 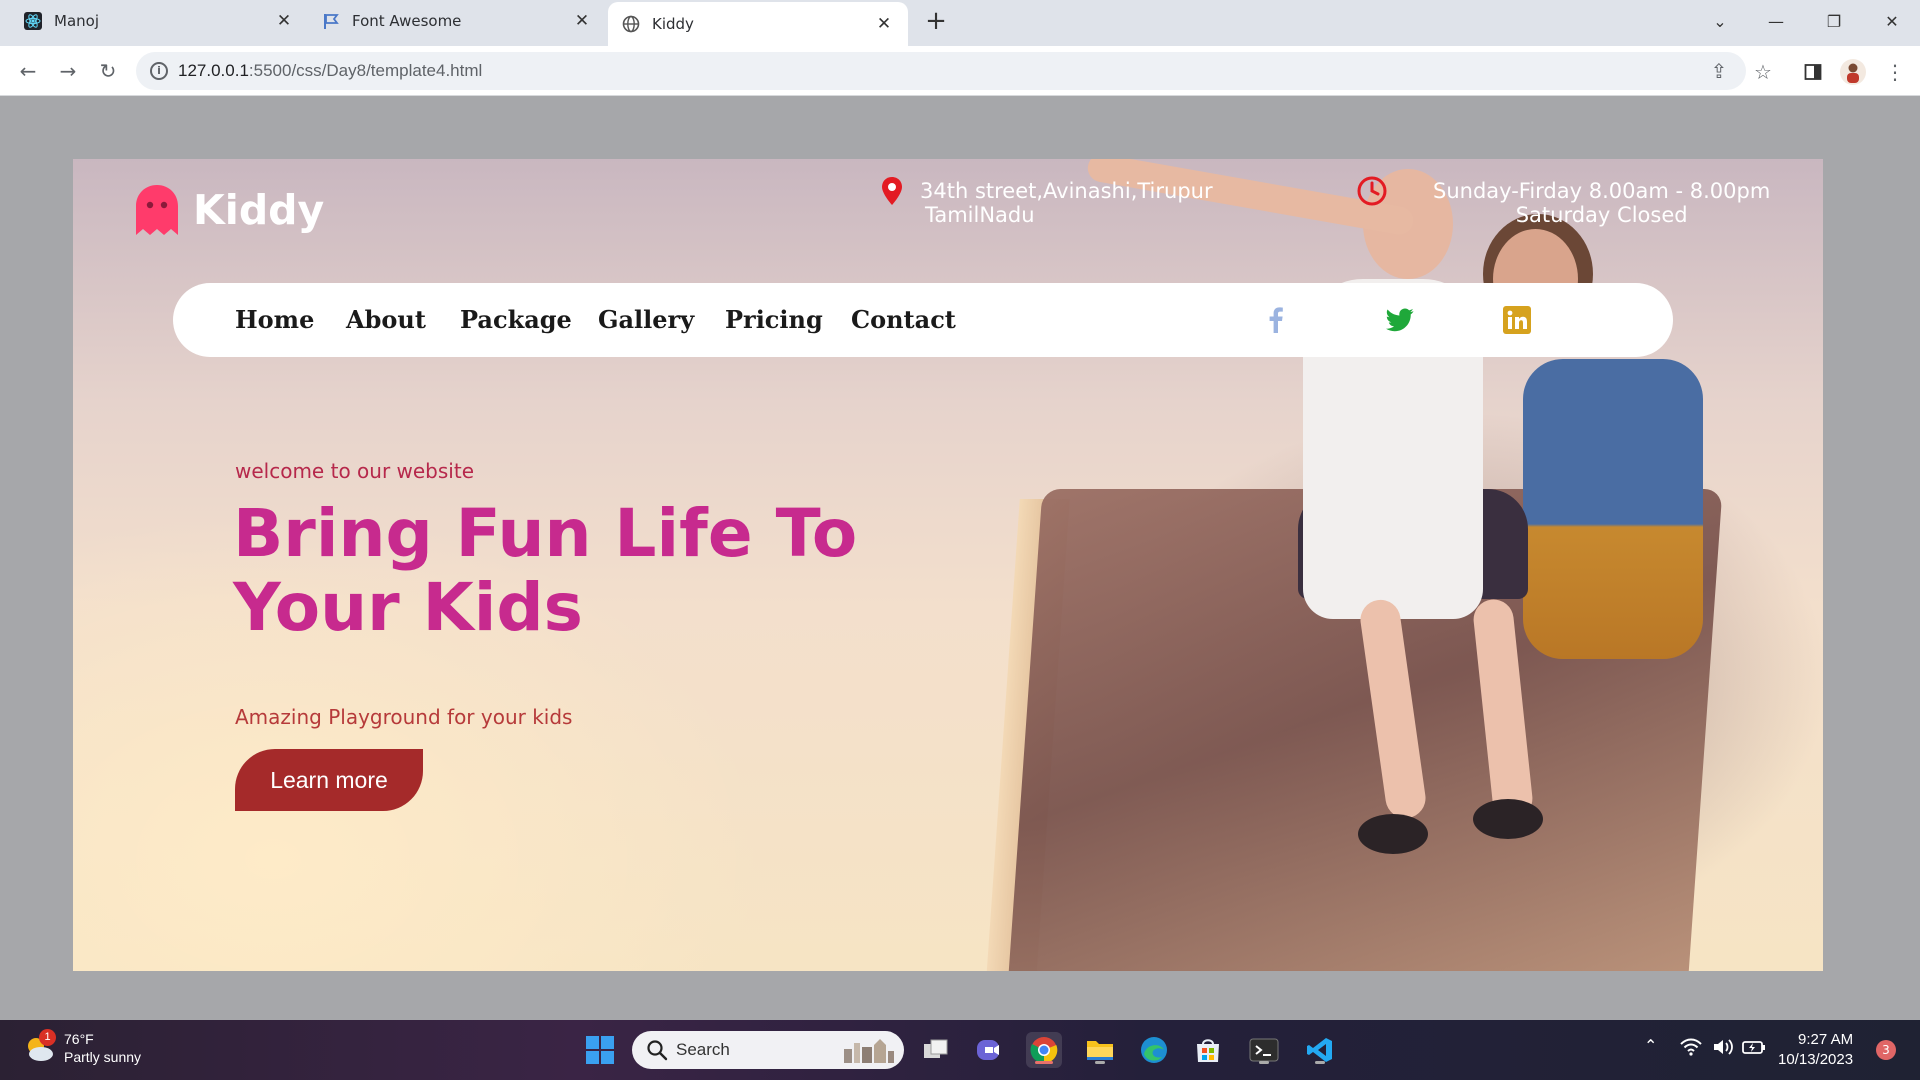 I want to click on vscode-icon, so click(x=1320, y=1050).